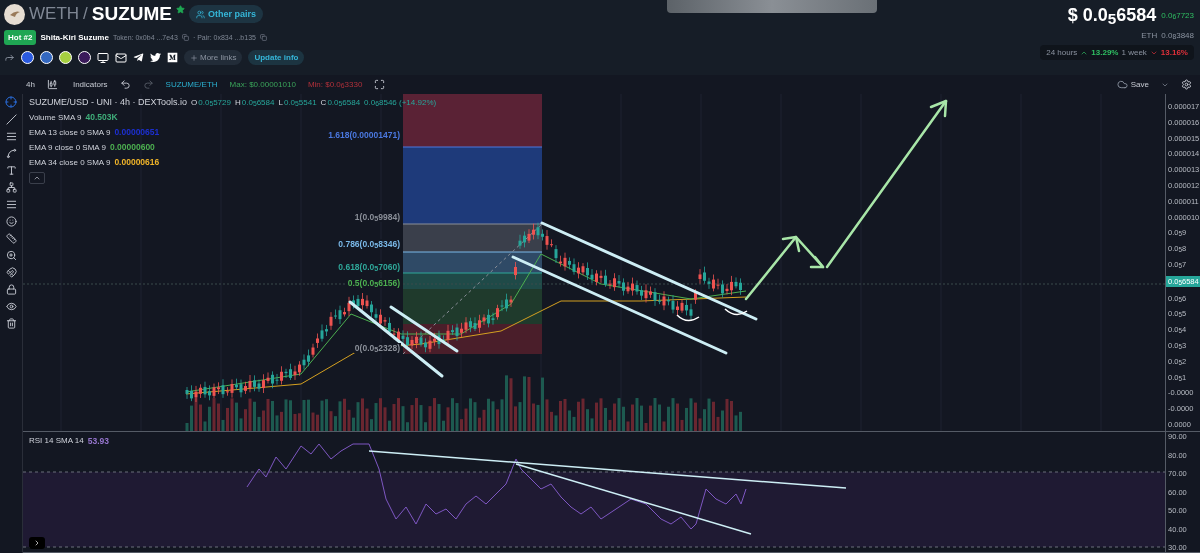 This screenshot has width=1200, height=553. I want to click on period-label: 24 hours, so click(1062, 52).